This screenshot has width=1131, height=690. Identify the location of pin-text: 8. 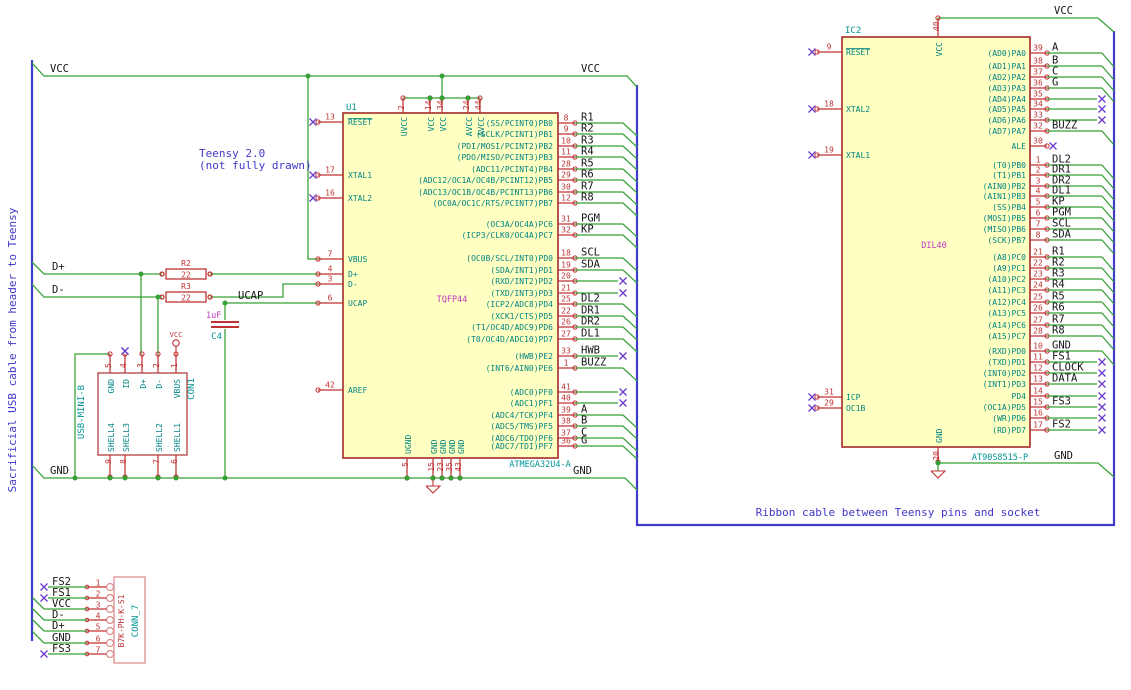
(1038, 235).